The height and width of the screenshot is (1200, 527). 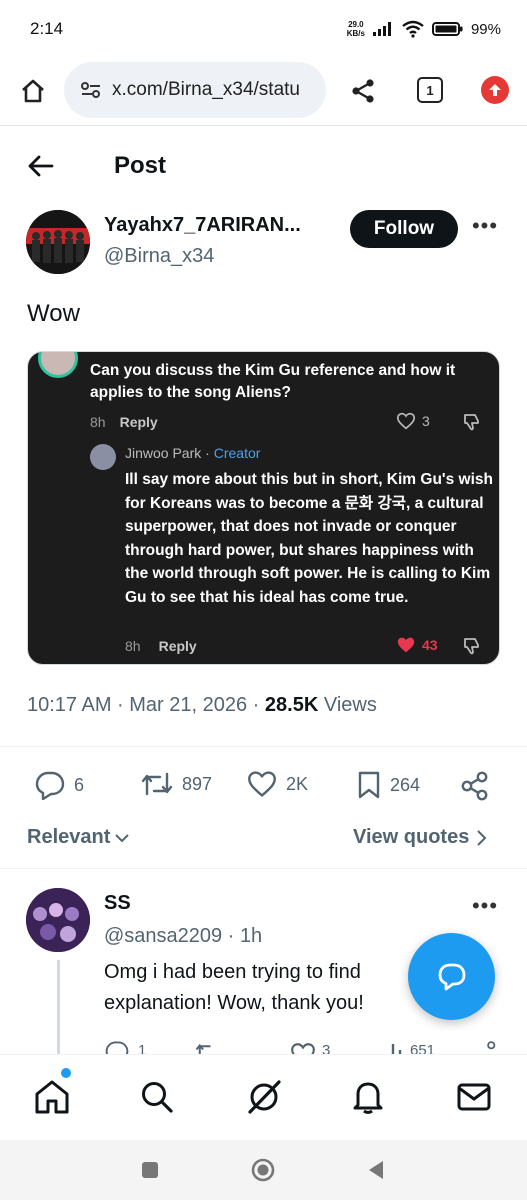 What do you see at coordinates (413, 29) in the screenshot?
I see `wifi-icon` at bounding box center [413, 29].